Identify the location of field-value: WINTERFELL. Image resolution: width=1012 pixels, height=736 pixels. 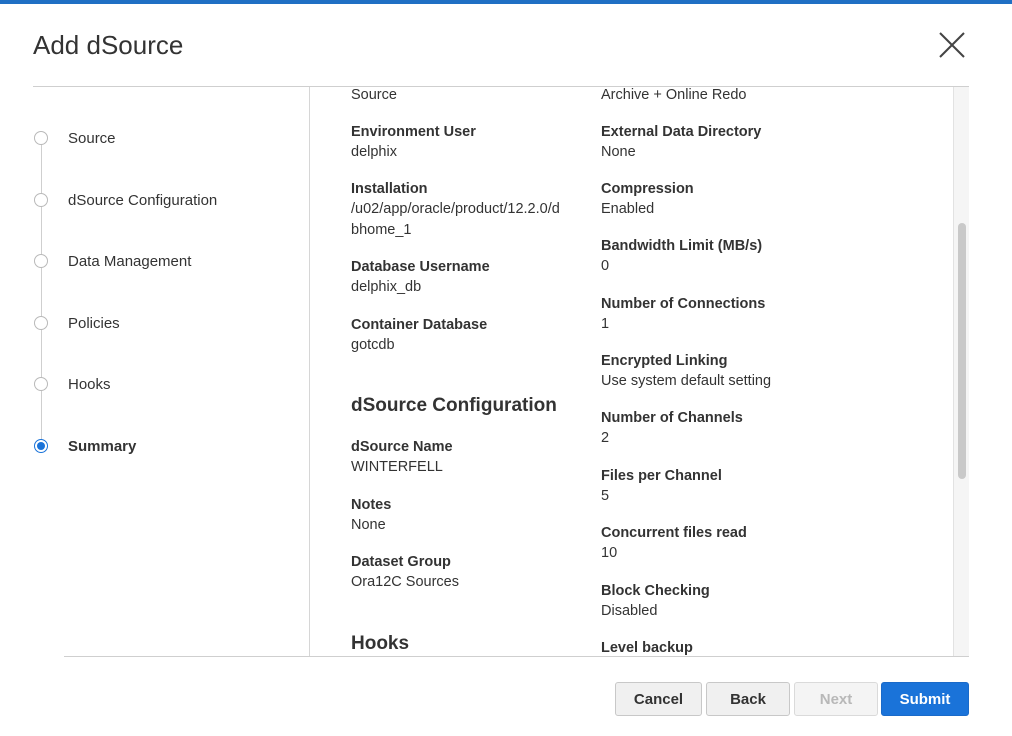
(397, 467).